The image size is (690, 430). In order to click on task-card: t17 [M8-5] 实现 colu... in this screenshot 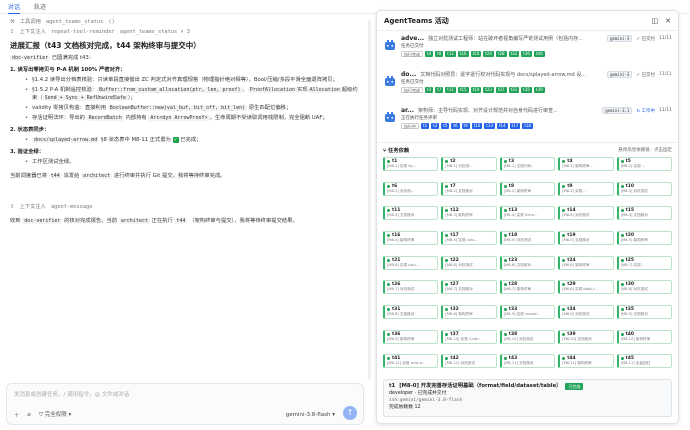, I will do `click(469, 237)`.